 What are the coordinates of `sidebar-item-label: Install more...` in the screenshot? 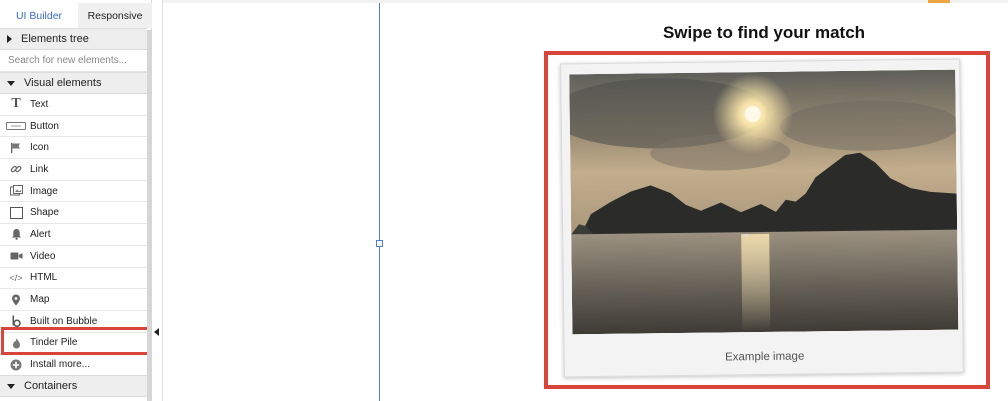 It's located at (60, 365).